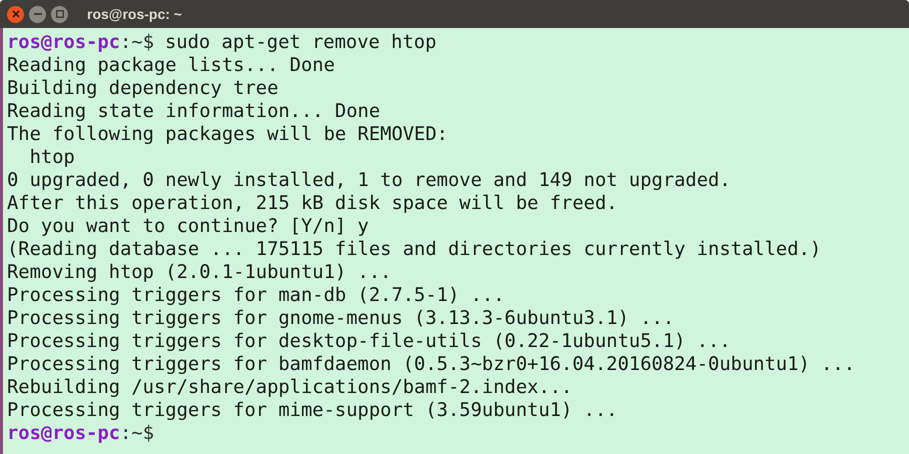  I want to click on maximize-icon, so click(60, 14).